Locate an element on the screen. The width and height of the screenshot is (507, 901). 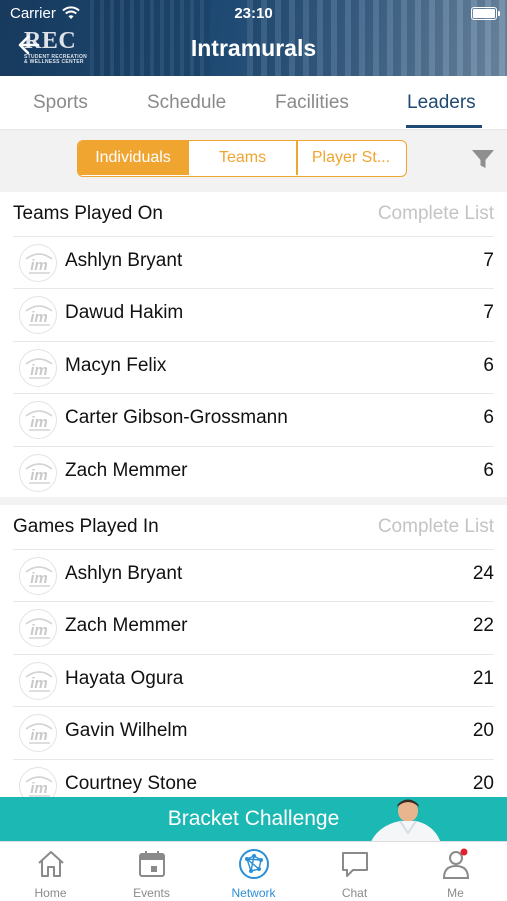
status-bar: Carrier 23:10 is located at coordinates (253, 14).